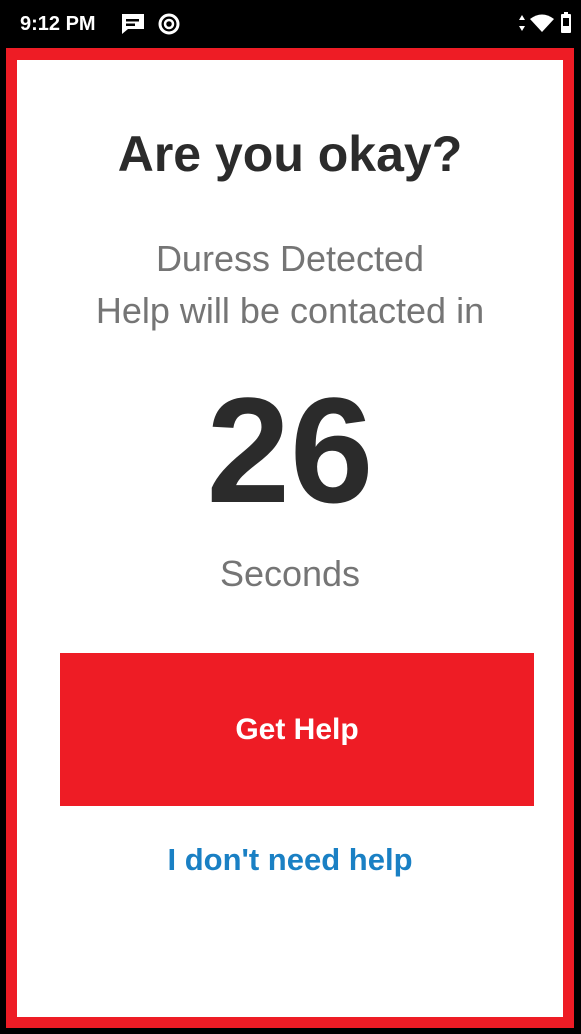 This screenshot has width=581, height=1034. I want to click on battery-icon, so click(566, 22).